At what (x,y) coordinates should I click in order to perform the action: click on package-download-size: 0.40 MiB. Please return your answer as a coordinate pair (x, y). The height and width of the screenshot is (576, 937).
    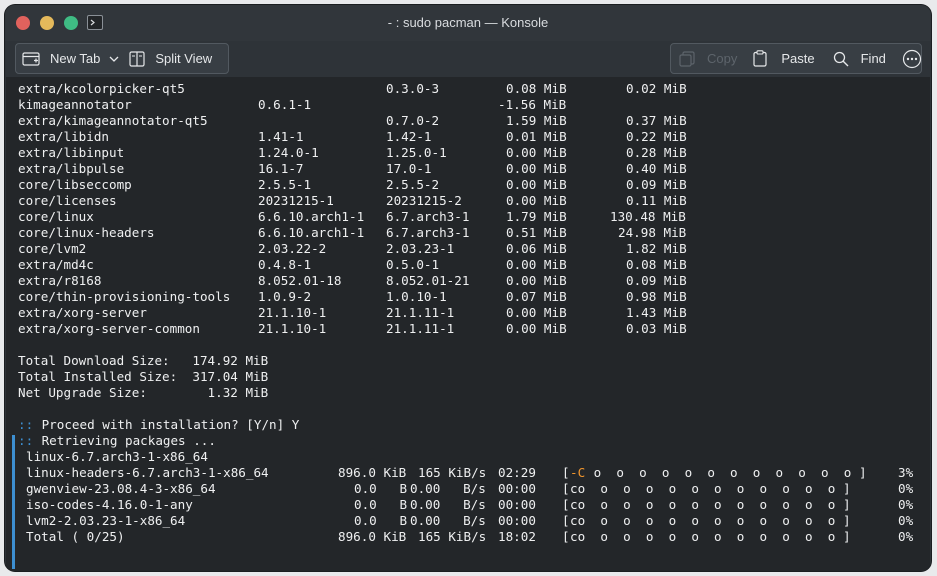
    Looking at the image, I should click on (656, 168).